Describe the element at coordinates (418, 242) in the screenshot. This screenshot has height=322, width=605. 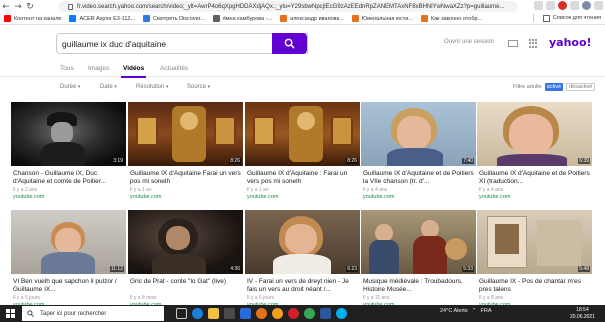
I see `video-thumbnail: 5:33` at that location.